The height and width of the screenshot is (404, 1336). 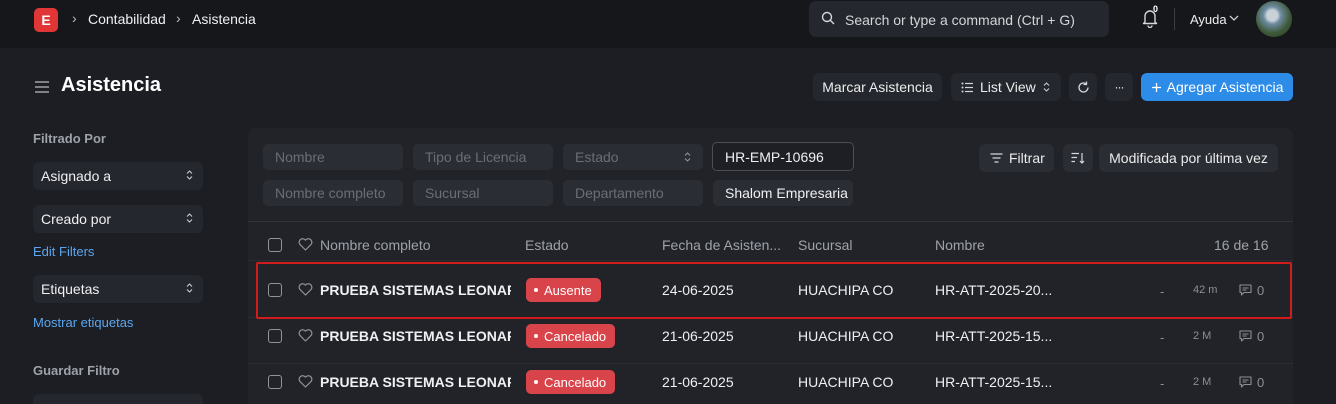 I want to click on sort-icon, so click(x=1078, y=158).